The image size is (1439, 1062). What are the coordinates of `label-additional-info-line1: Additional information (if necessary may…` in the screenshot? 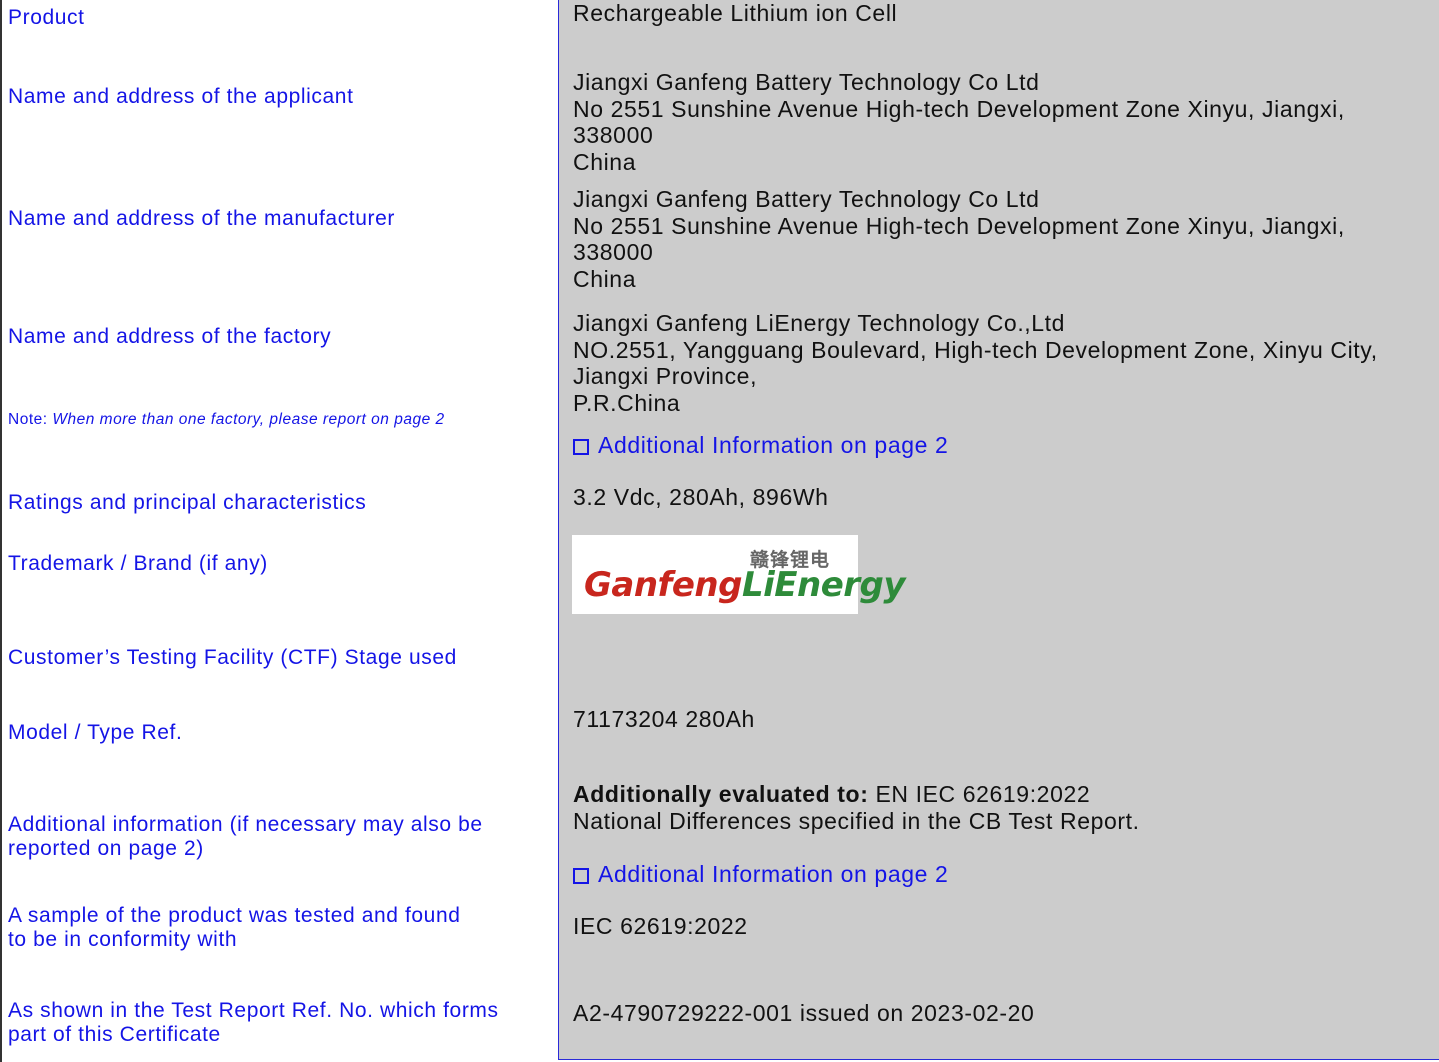 It's located at (245, 824).